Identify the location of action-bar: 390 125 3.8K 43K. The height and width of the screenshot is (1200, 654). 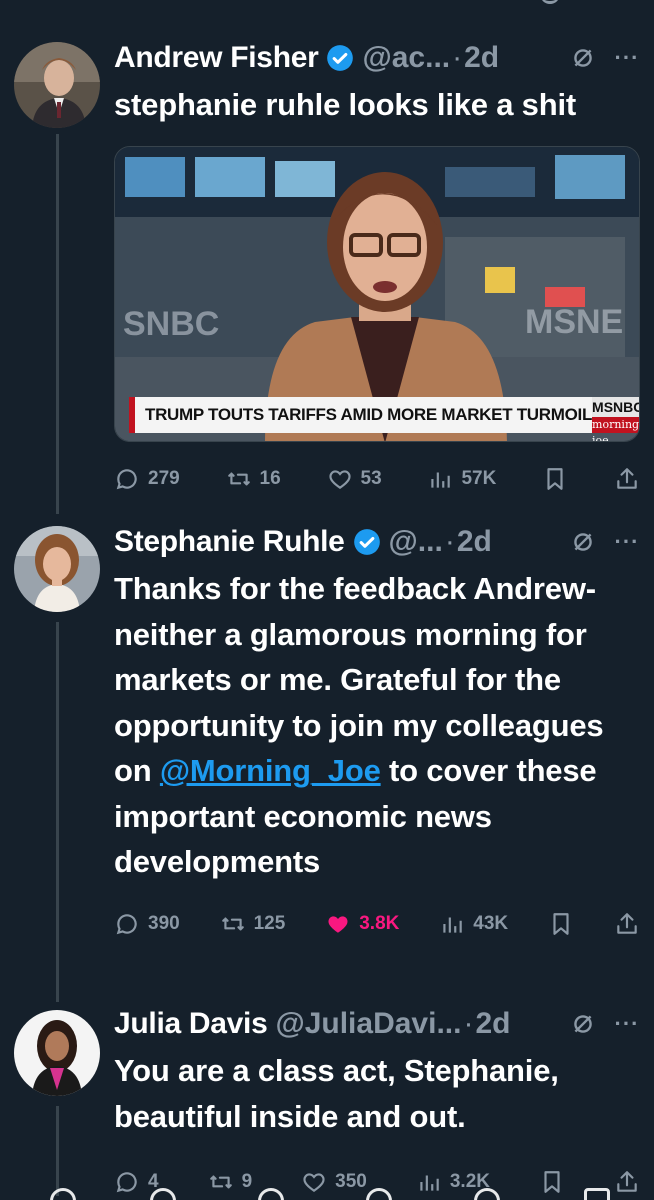
(377, 924).